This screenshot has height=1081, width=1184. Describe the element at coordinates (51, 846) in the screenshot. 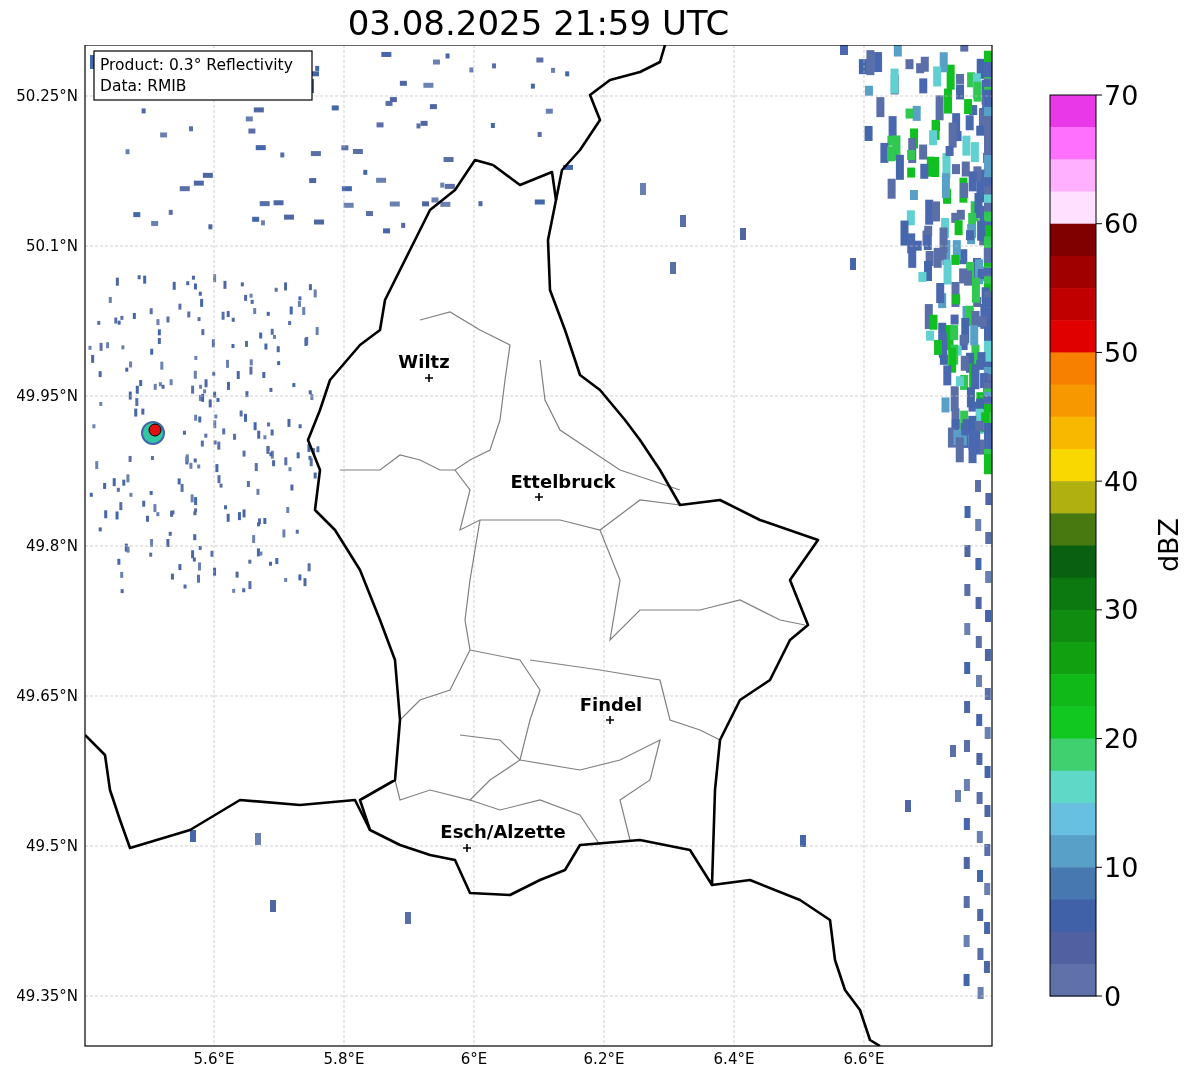

I see `latitude-label: 49.5°N` at that location.